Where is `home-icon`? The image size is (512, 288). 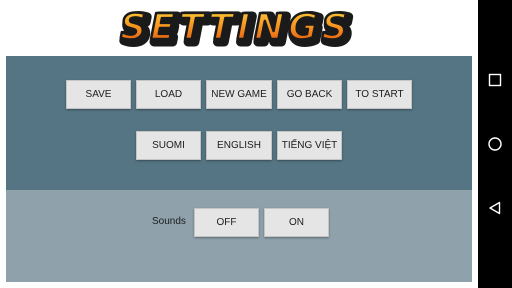
home-icon is located at coordinates (495, 144).